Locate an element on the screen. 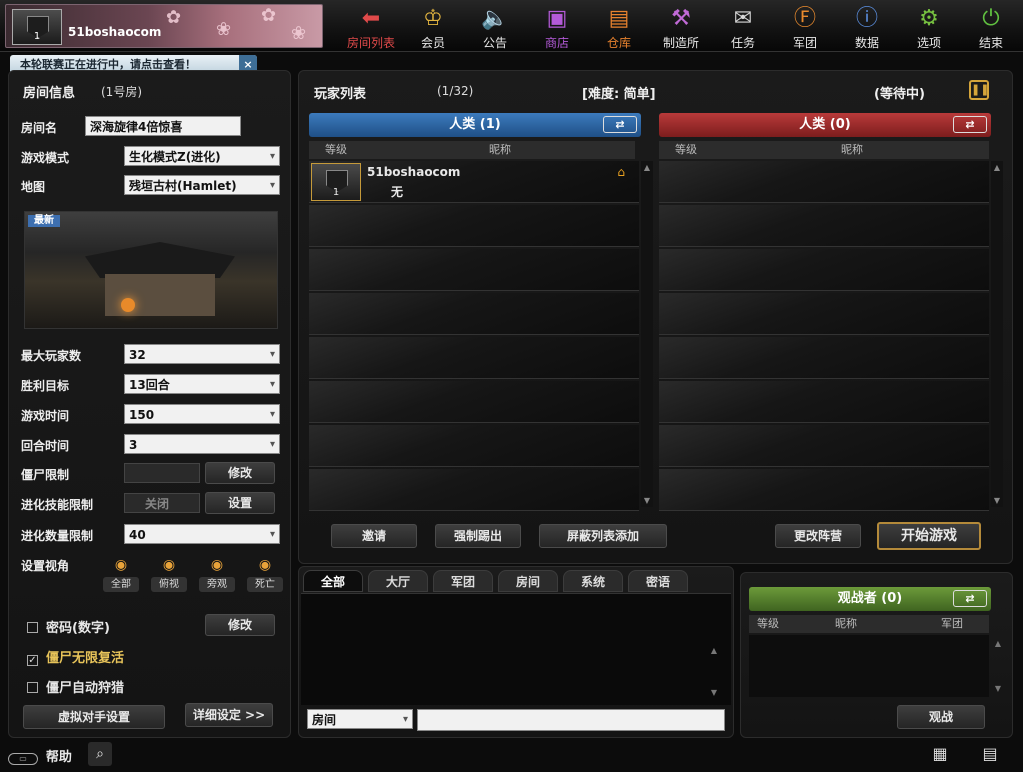 Image resolution: width=1023 pixels, height=772 pixels. spectator-list: ▲ ▼ is located at coordinates (875, 666).